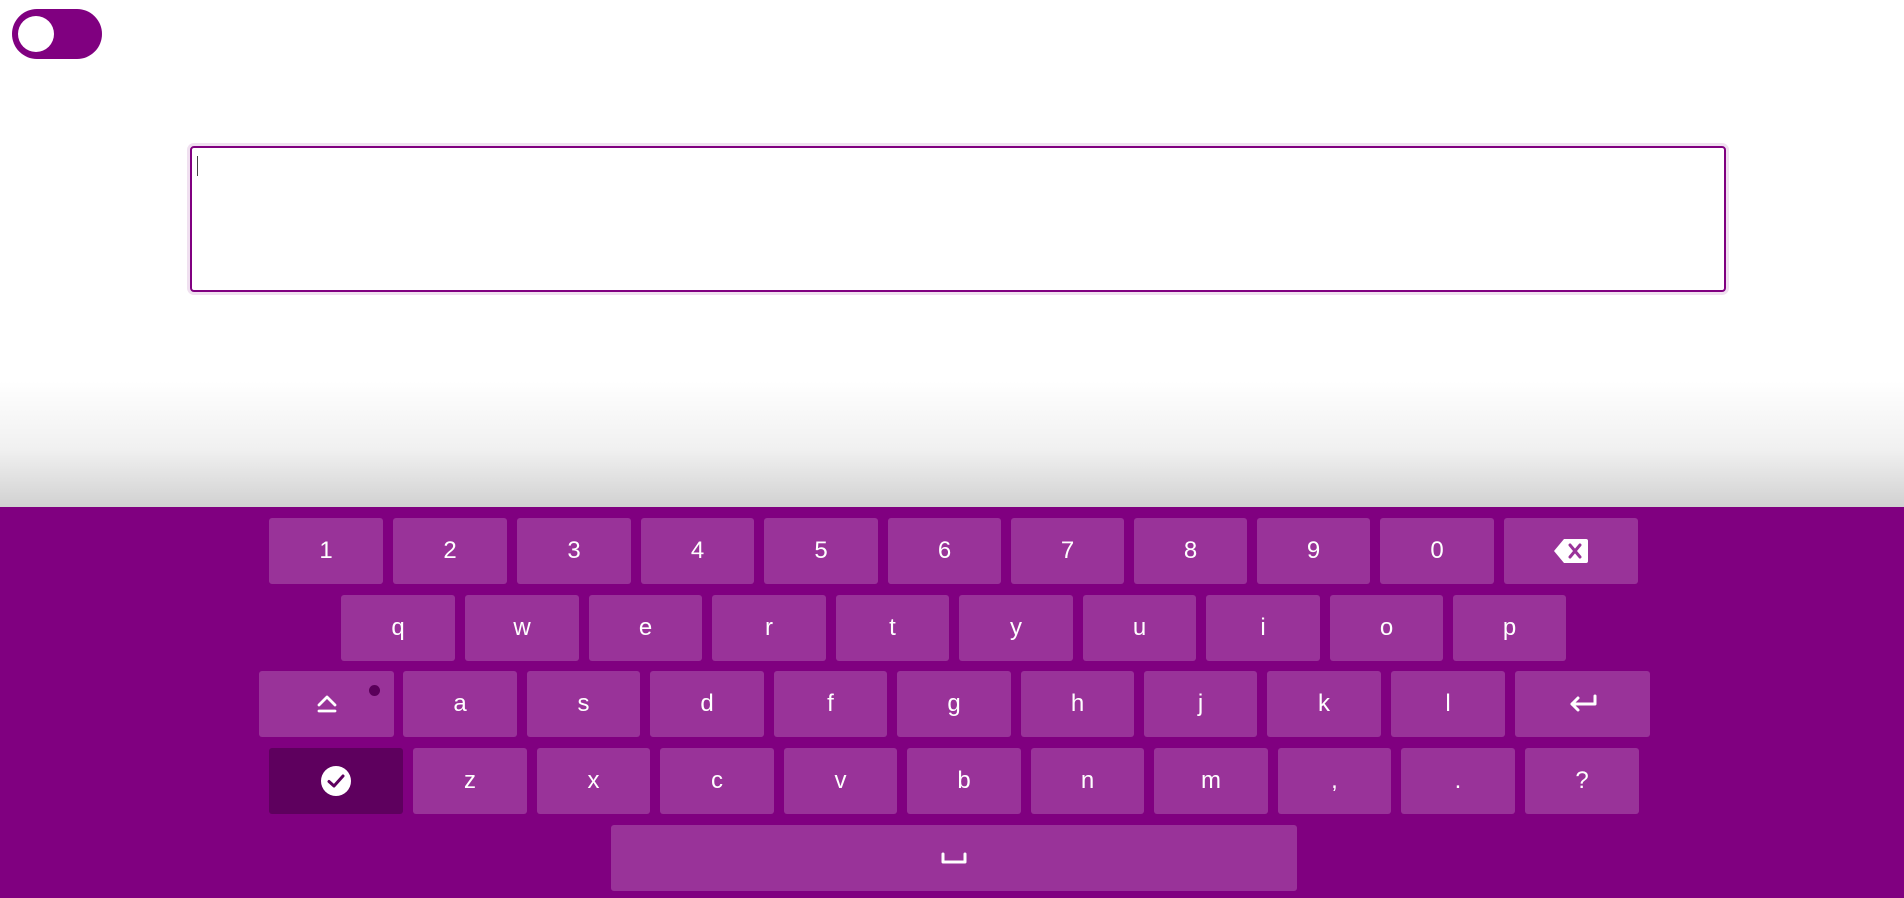  I want to click on key-question: ?, so click(1582, 781).